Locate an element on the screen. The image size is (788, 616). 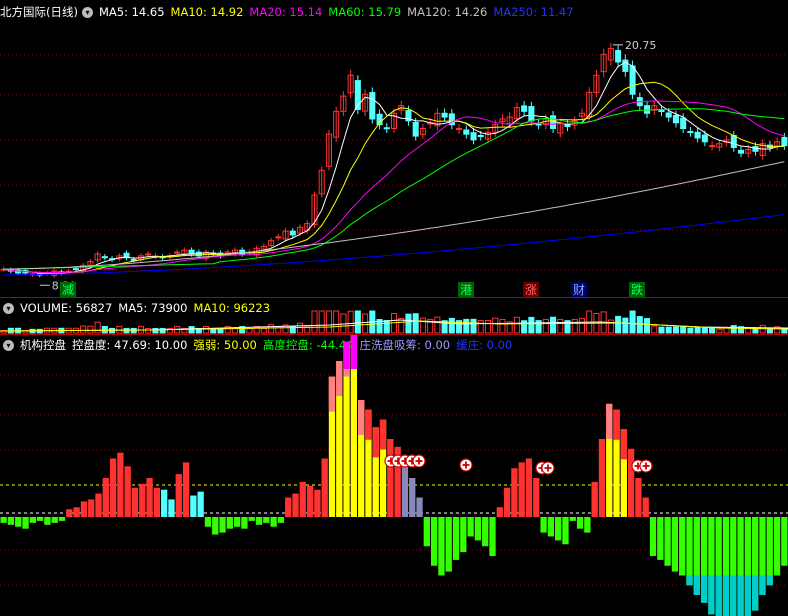
event-marker-label: 财 is located at coordinates (579, 290).